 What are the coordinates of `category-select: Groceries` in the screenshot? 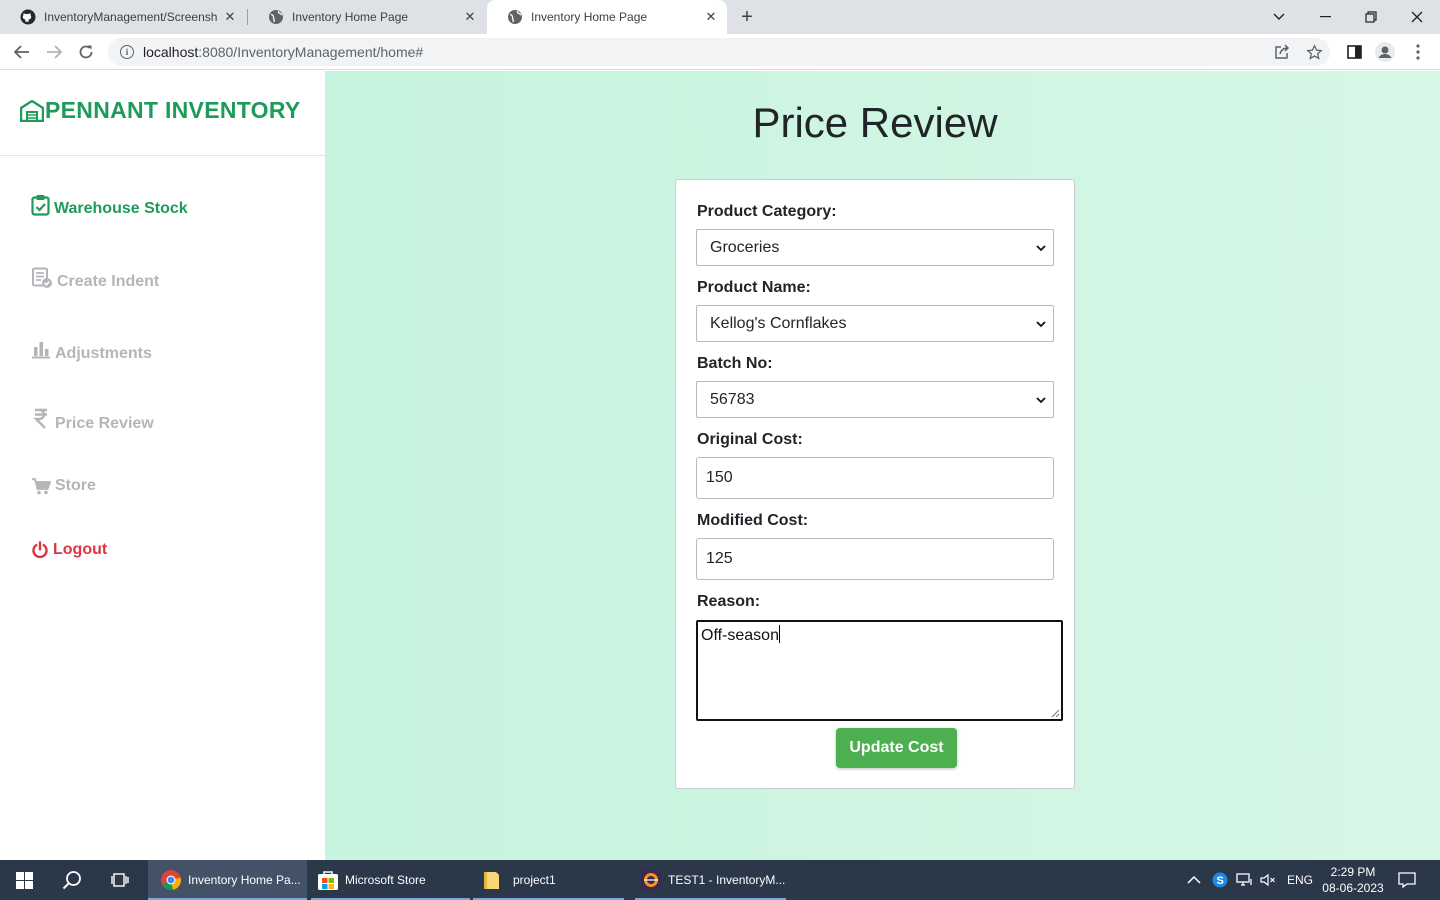 It's located at (875, 247).